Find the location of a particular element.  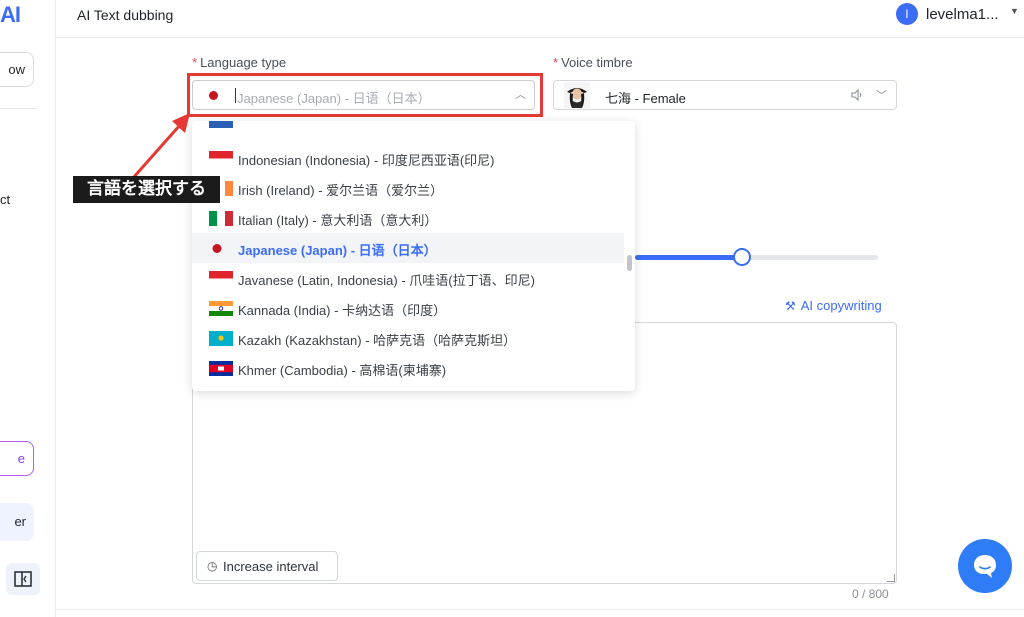

increase-interval-button: ◷ Increase interval is located at coordinates (267, 566).